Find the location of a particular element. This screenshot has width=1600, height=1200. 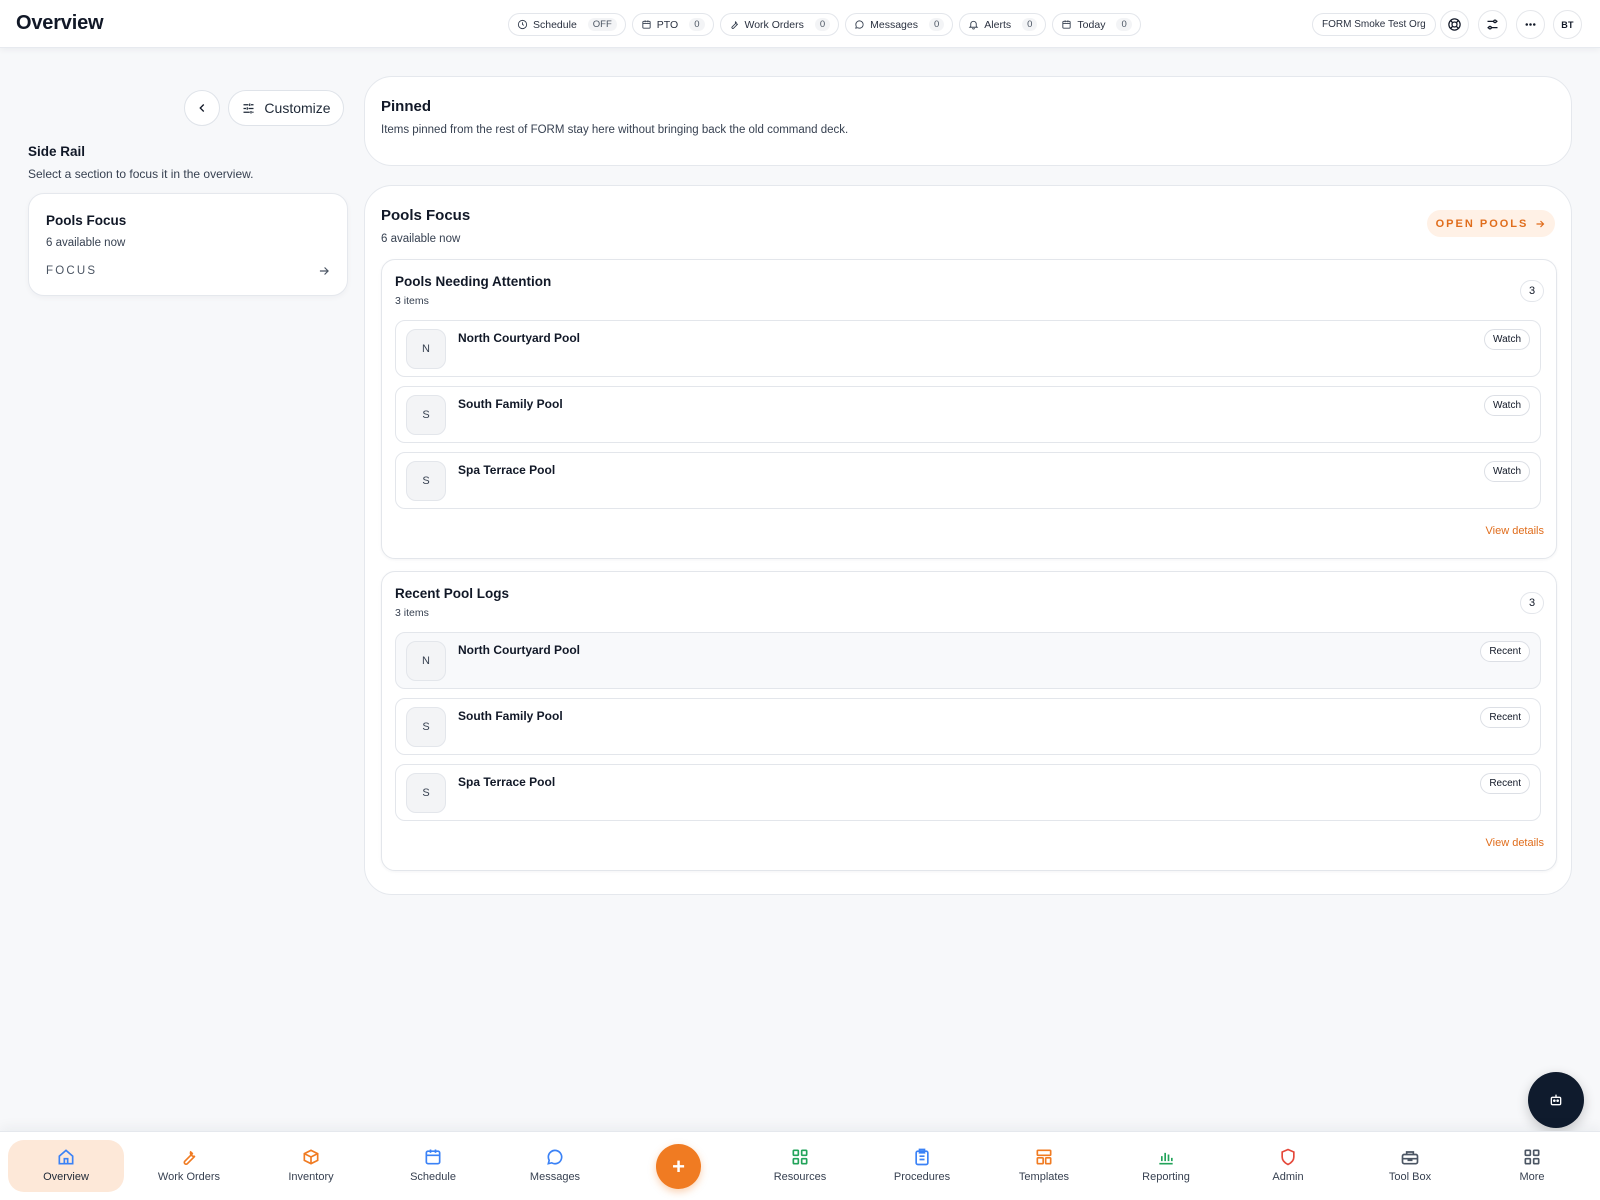

schedule-chip: Schedule OFF is located at coordinates (567, 24).